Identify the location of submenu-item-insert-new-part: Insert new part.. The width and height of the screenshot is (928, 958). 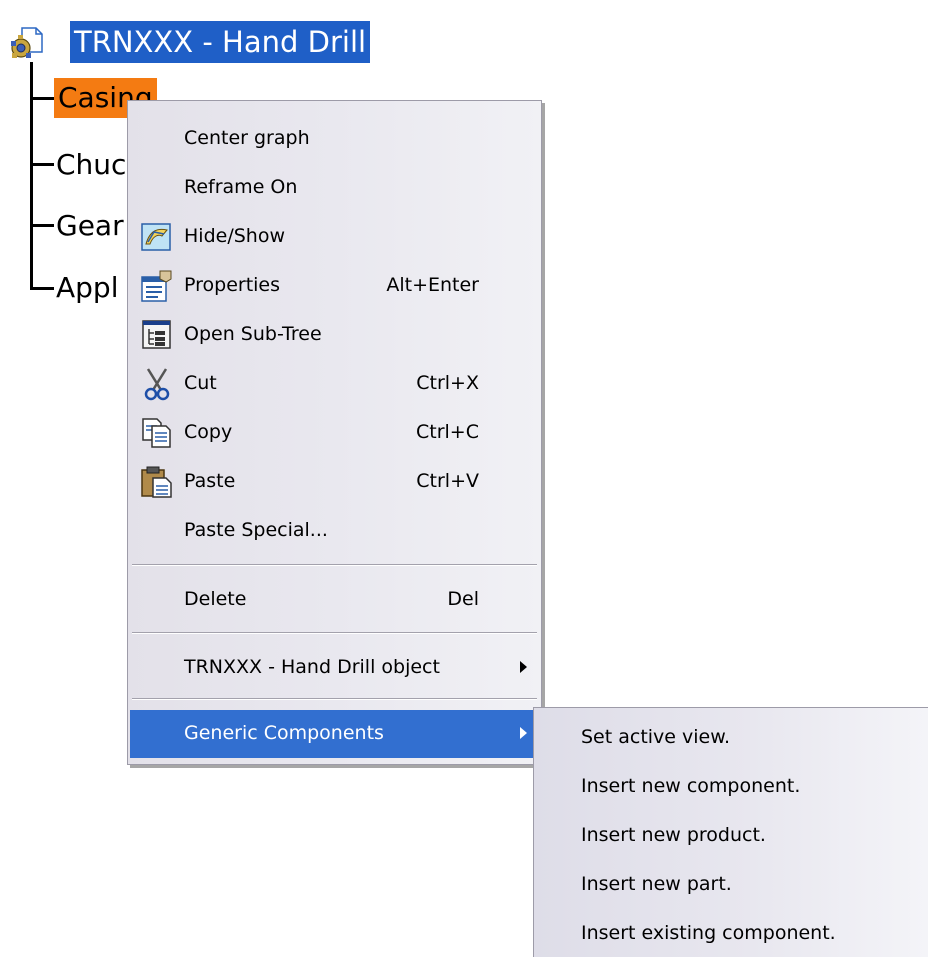
(731, 885).